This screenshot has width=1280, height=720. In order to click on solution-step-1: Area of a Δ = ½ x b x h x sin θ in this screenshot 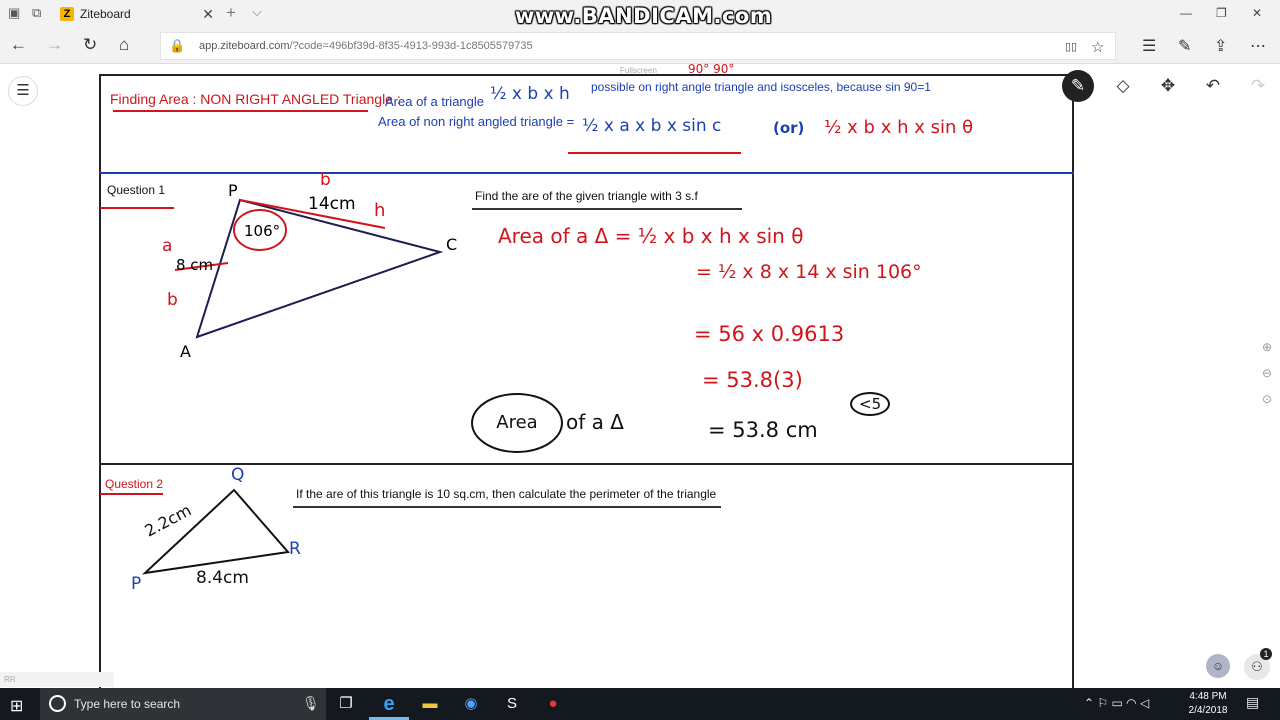, I will do `click(651, 236)`.